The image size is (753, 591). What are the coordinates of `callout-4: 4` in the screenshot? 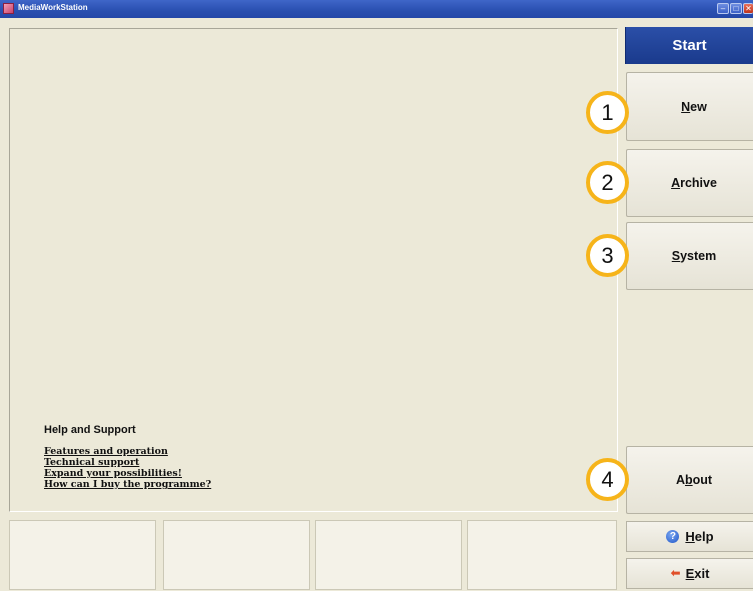 It's located at (607, 479).